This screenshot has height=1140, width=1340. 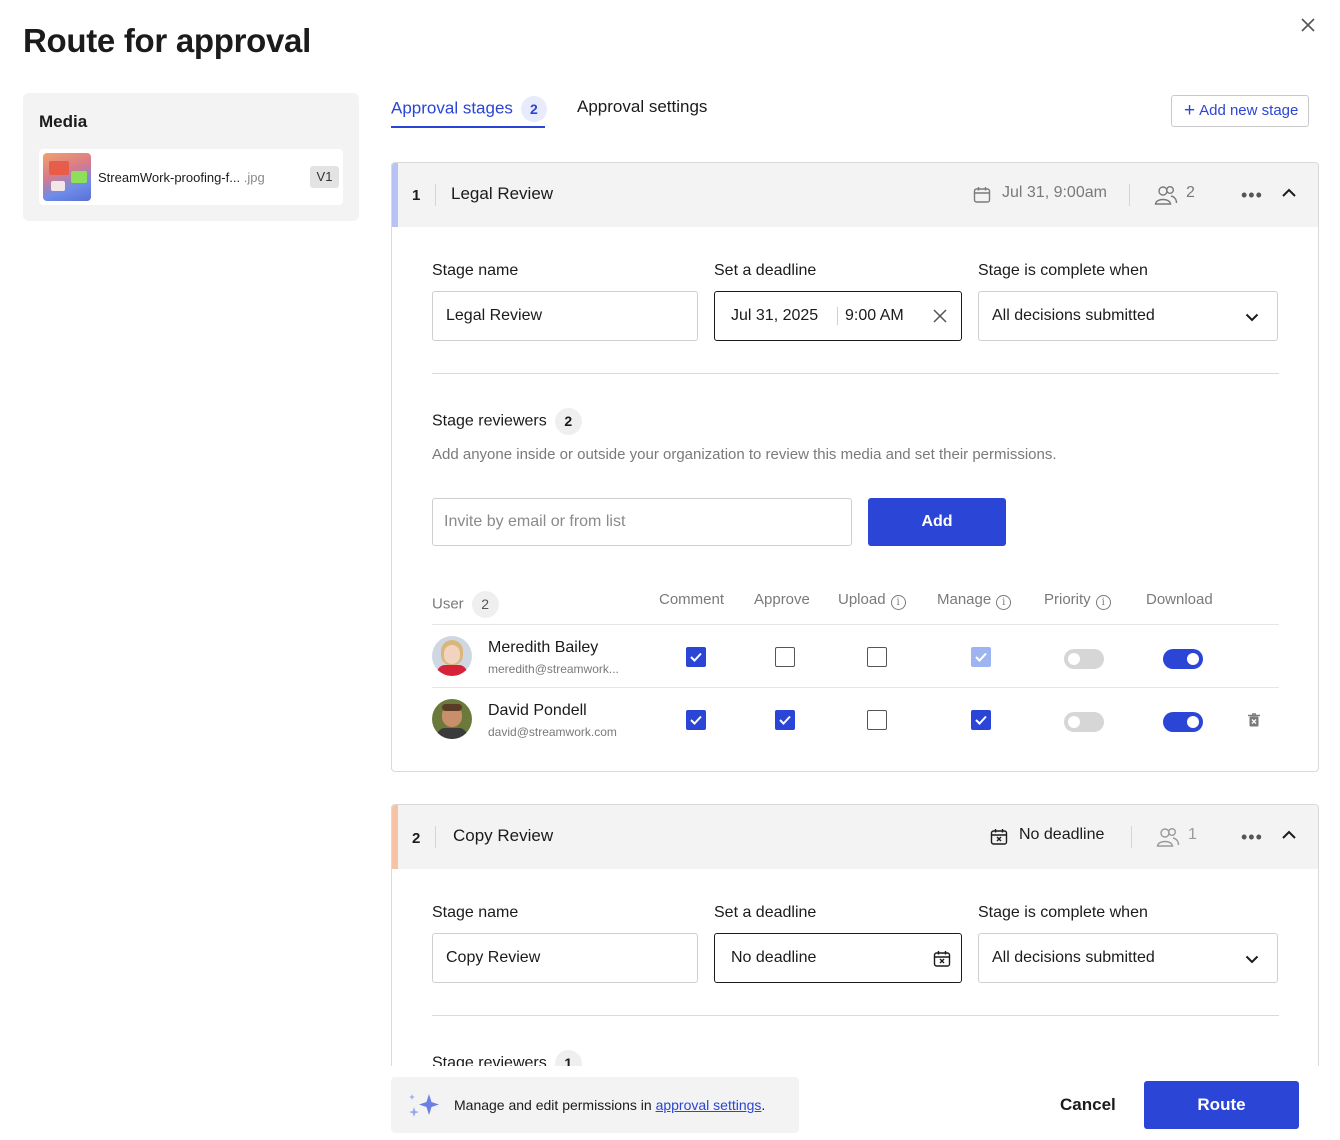 What do you see at coordinates (537, 710) in the screenshot?
I see `user-name: David Pondell` at bounding box center [537, 710].